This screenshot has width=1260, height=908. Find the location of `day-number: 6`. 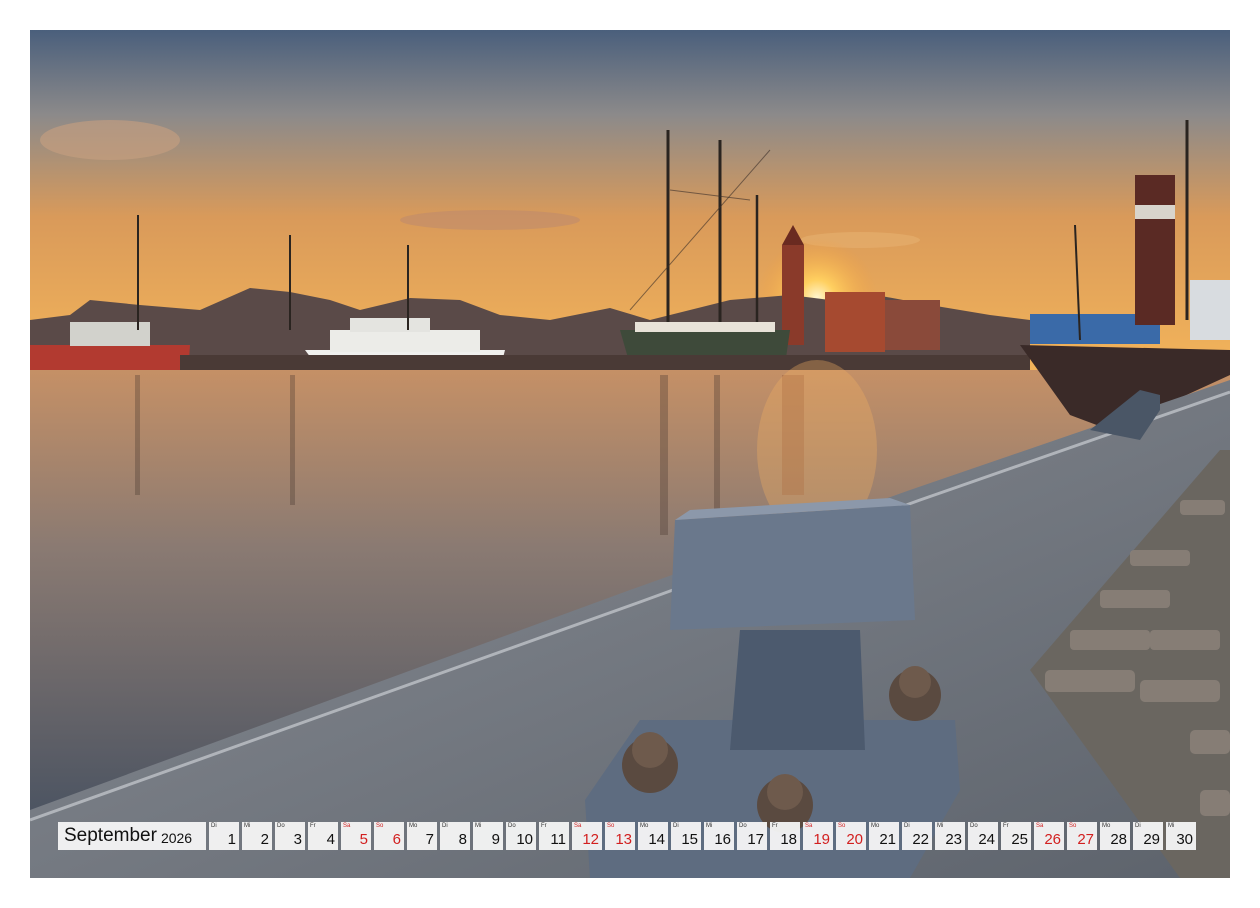

day-number: 6 is located at coordinates (396, 839).